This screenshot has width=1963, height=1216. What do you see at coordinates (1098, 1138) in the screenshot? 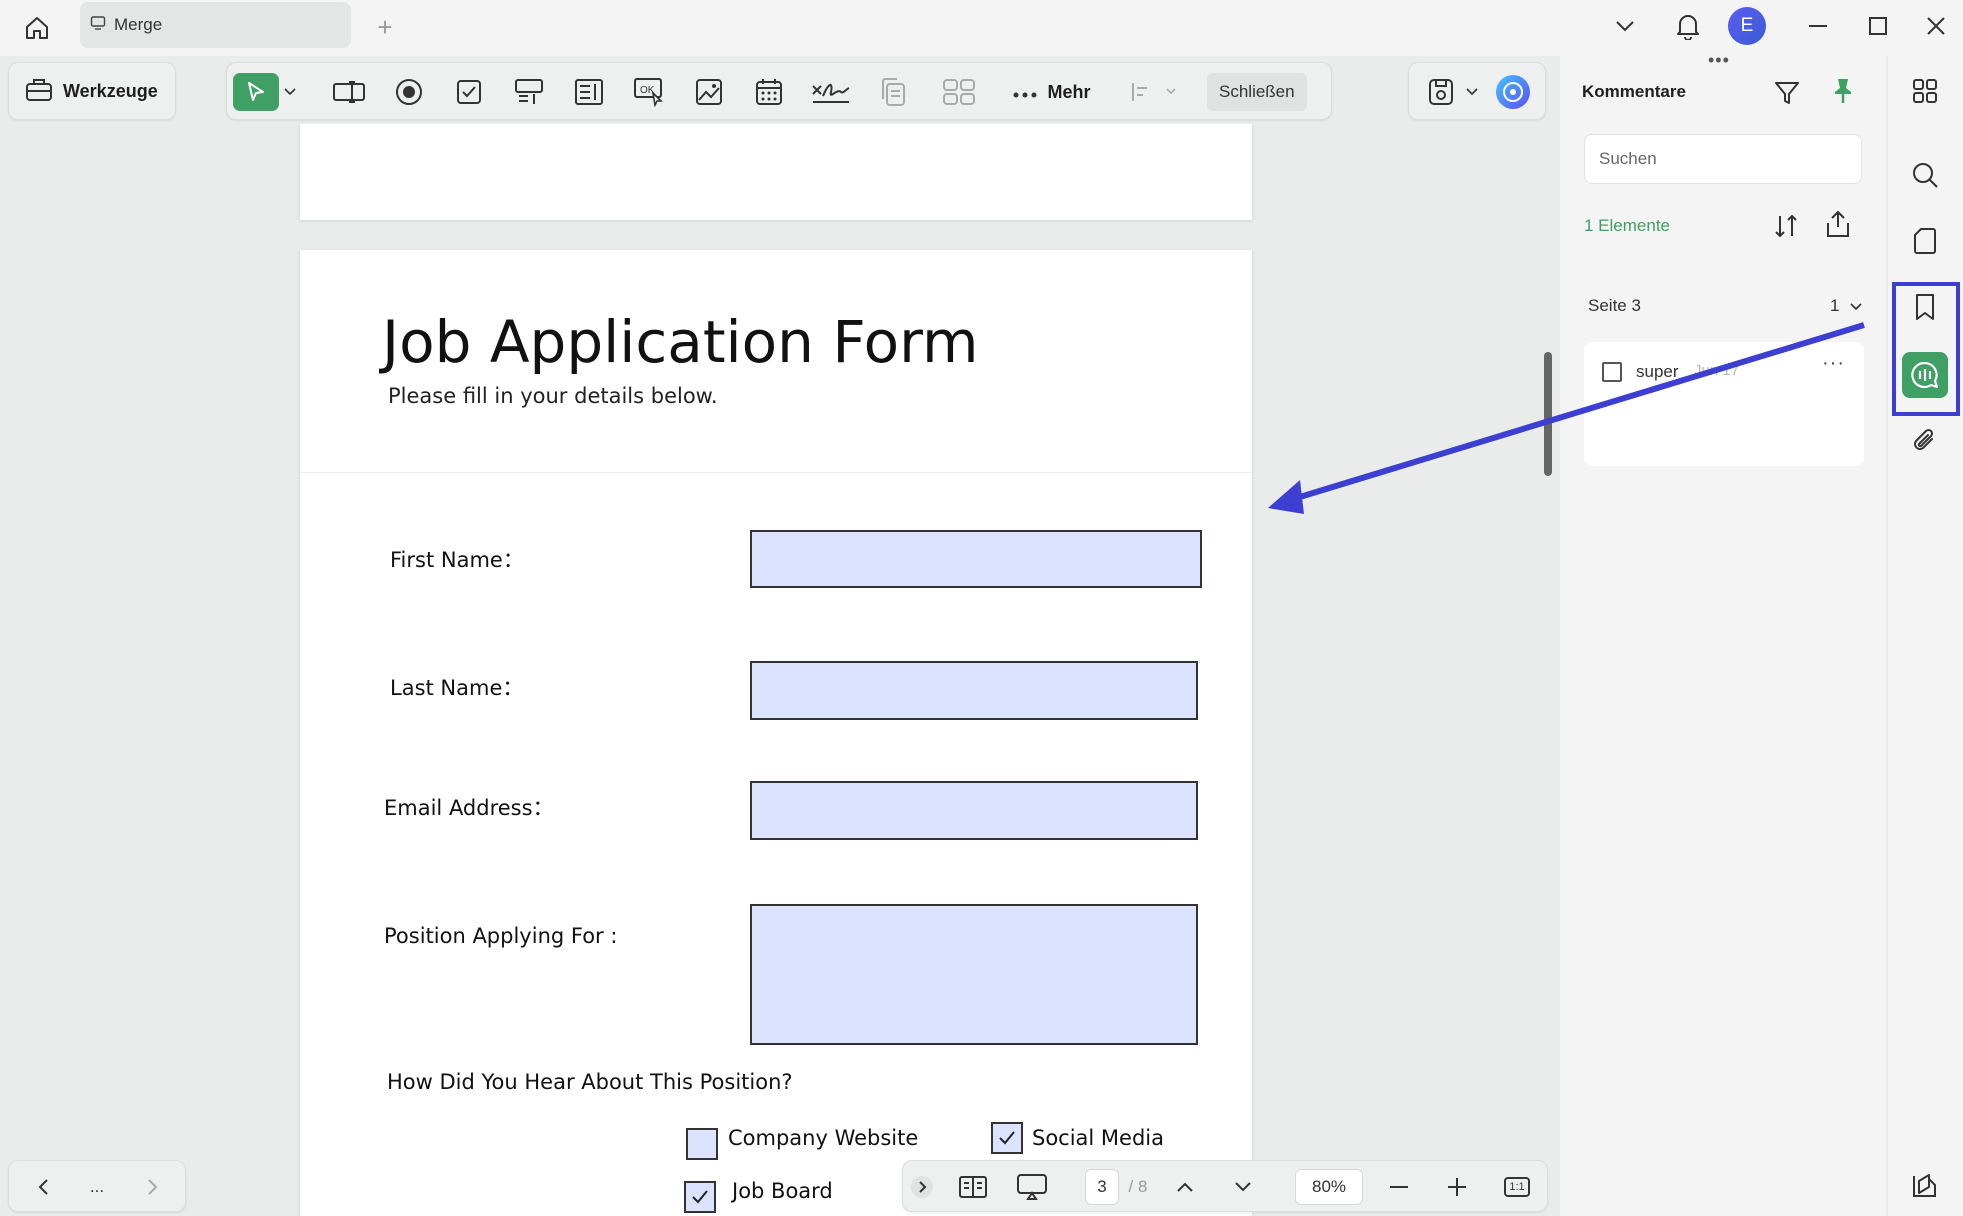
I see `social-media-label: Social Media` at bounding box center [1098, 1138].